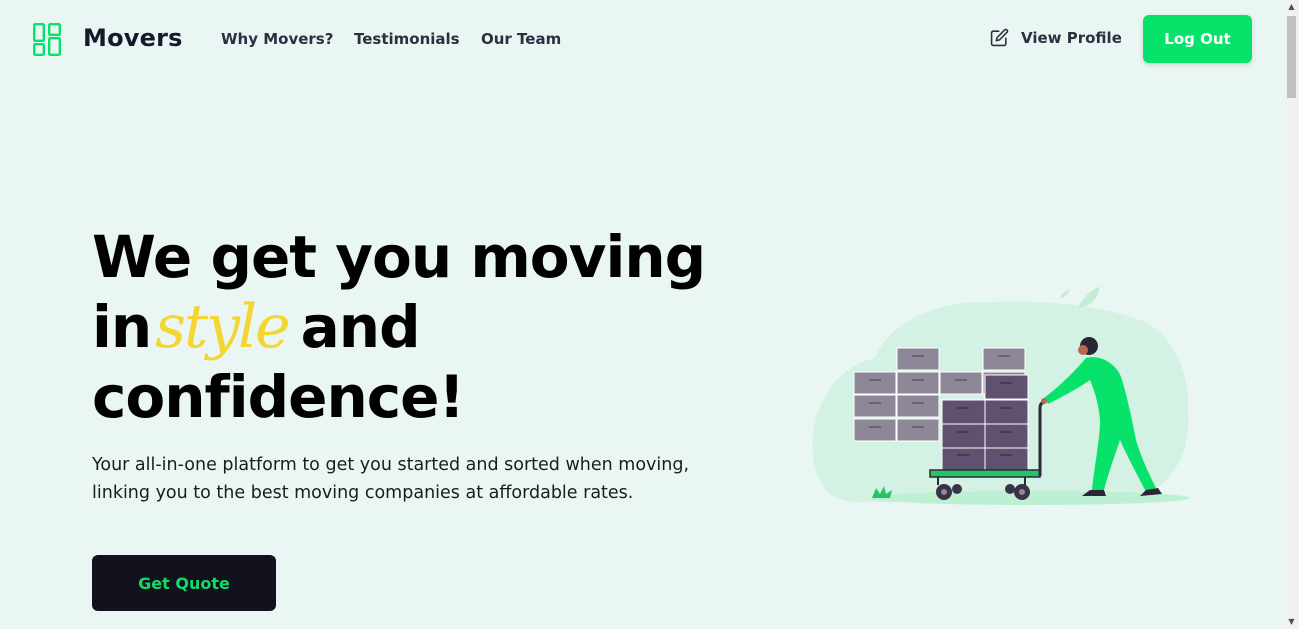 Image resolution: width=1299 pixels, height=629 pixels. I want to click on nav-our-team: Our Team, so click(521, 39).